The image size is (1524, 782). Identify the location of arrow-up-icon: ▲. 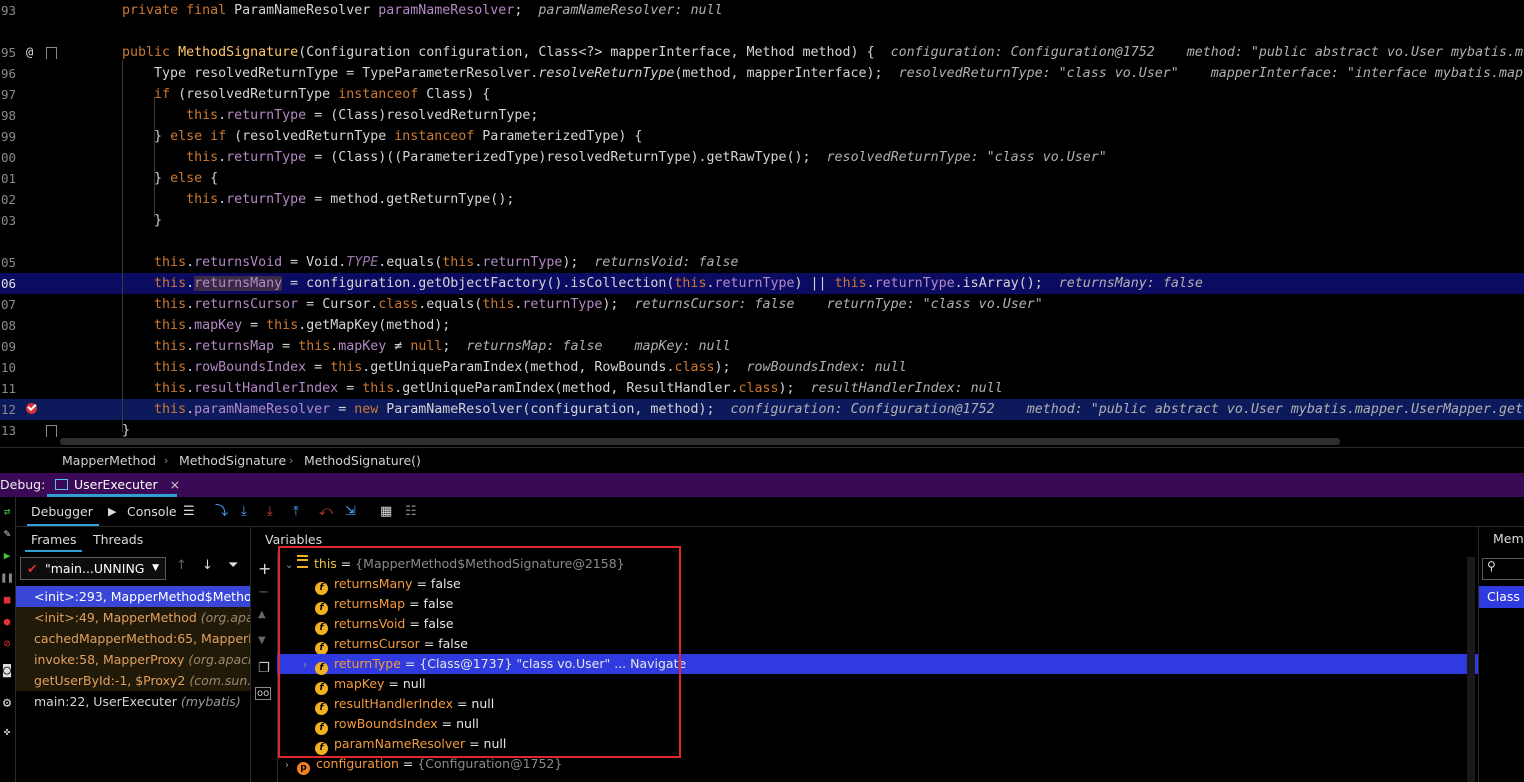
(262, 614).